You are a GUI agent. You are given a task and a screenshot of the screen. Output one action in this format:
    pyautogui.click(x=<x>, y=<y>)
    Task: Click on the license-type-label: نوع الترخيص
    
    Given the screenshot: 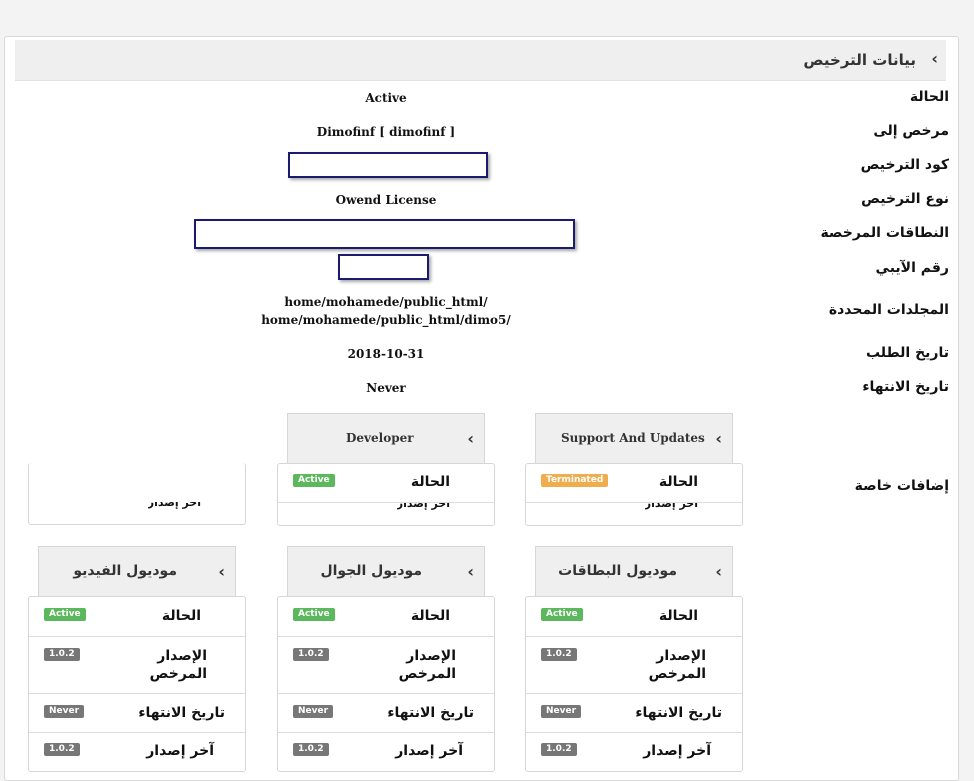 What is the action you would take?
    pyautogui.click(x=905, y=199)
    